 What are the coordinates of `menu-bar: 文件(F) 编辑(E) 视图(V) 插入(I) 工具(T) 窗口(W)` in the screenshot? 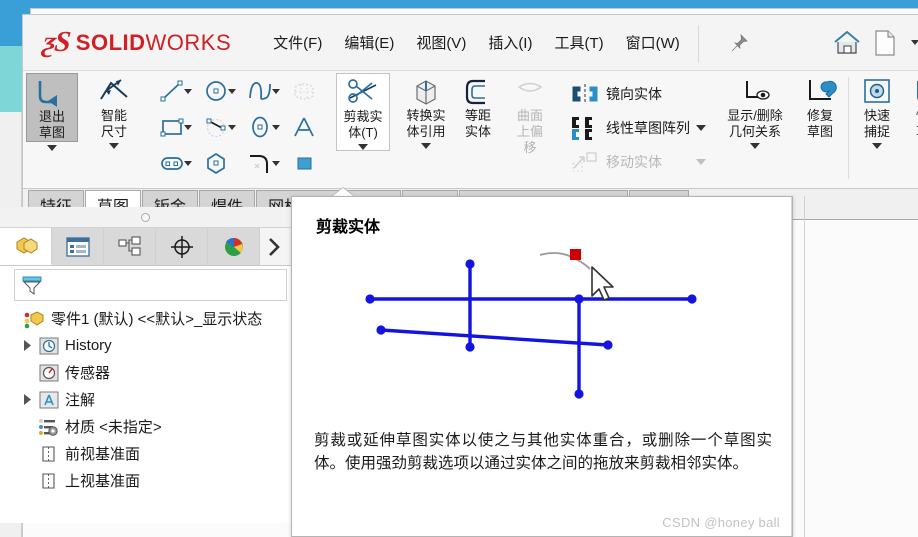 It's located at (511, 43).